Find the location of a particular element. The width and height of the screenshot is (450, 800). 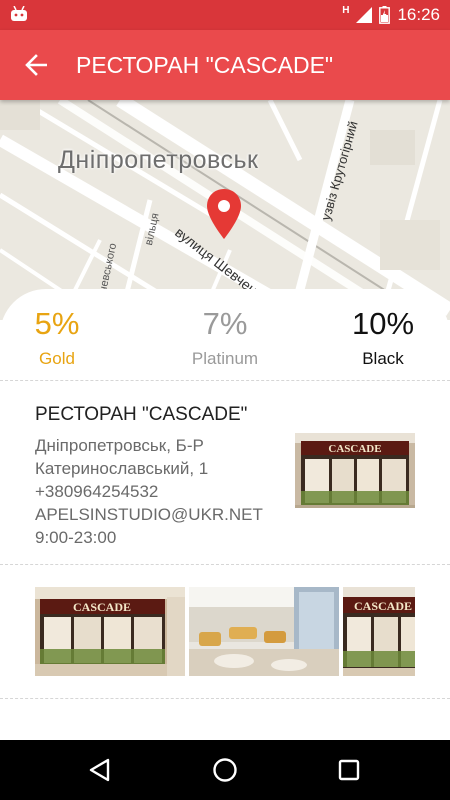

discount-percent: 7% is located at coordinates (225, 323).